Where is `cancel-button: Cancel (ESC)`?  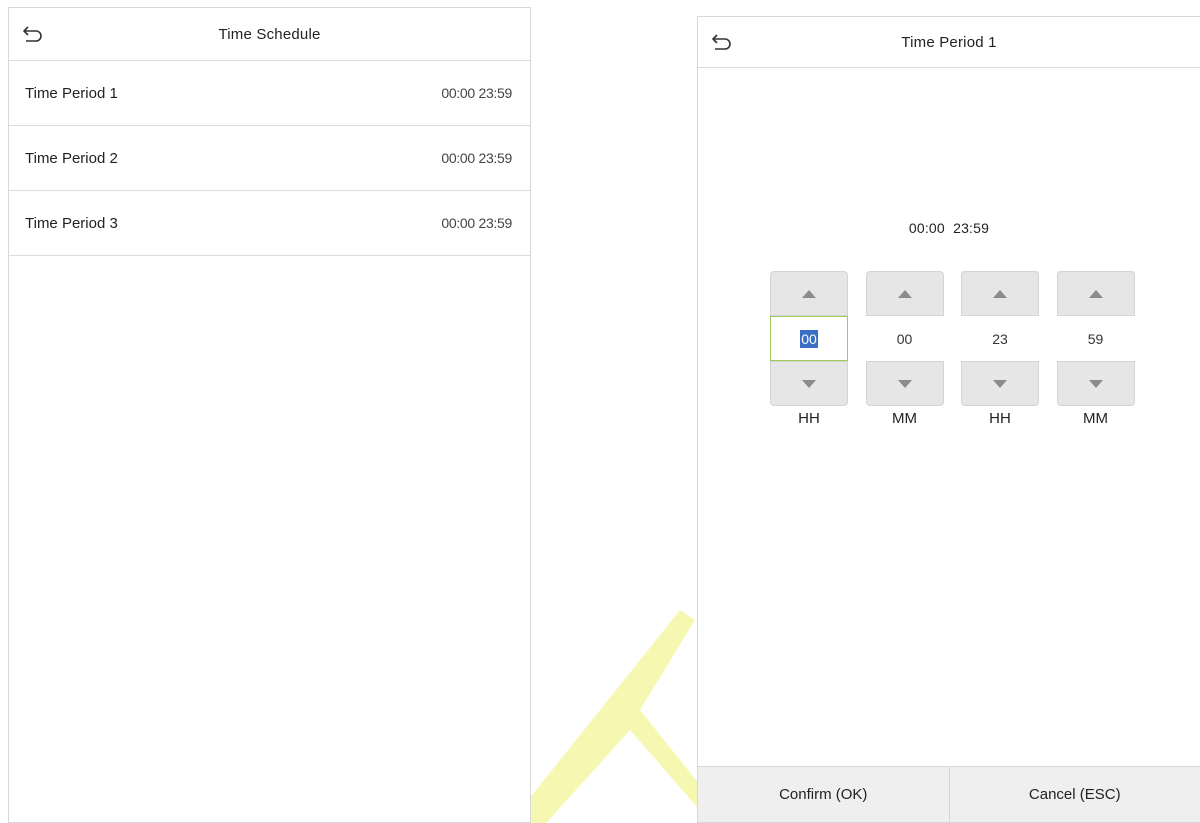 cancel-button: Cancel (ESC) is located at coordinates (1074, 794).